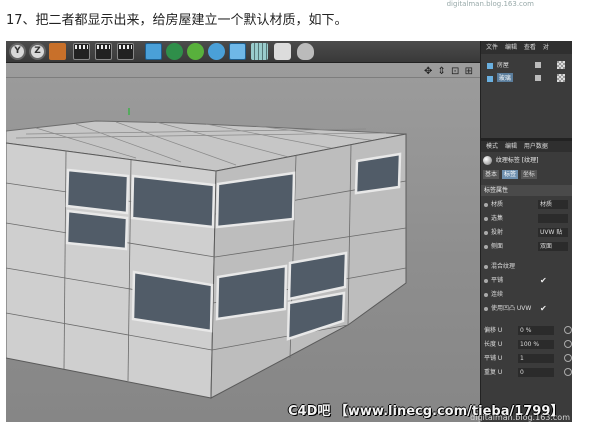 The height and width of the screenshot is (424, 594). Describe the element at coordinates (57, 51) in the screenshot. I see `world-coord-icon` at that location.